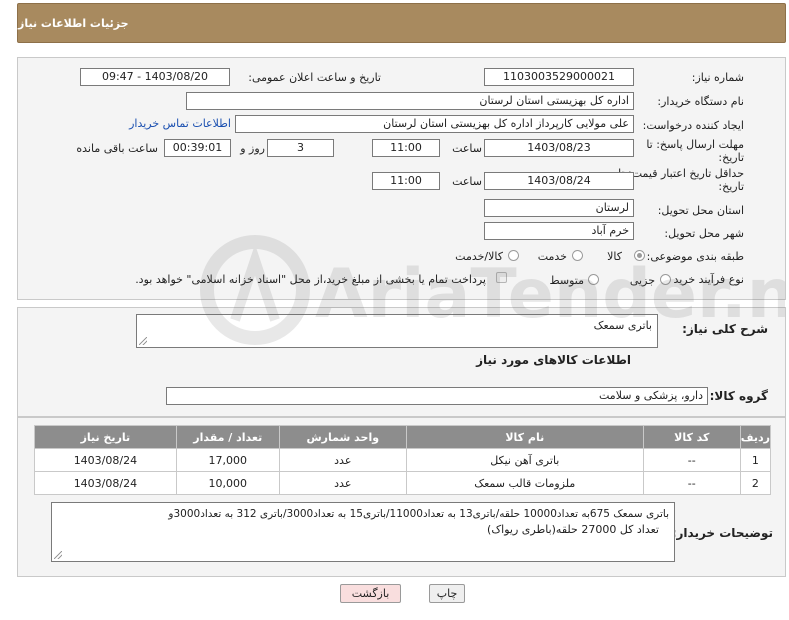  What do you see at coordinates (573, 529) in the screenshot?
I see `buyer-notes-line2: تعداد کل 27000 حلقه(باطری ریواک)` at bounding box center [573, 529].